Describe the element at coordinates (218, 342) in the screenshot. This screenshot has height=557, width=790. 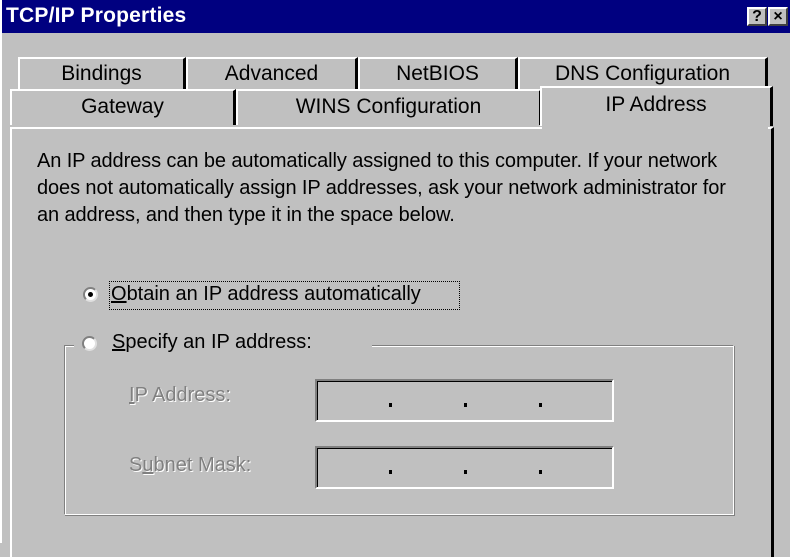
I see `specify-ip-text: pecify an IP address:` at that location.